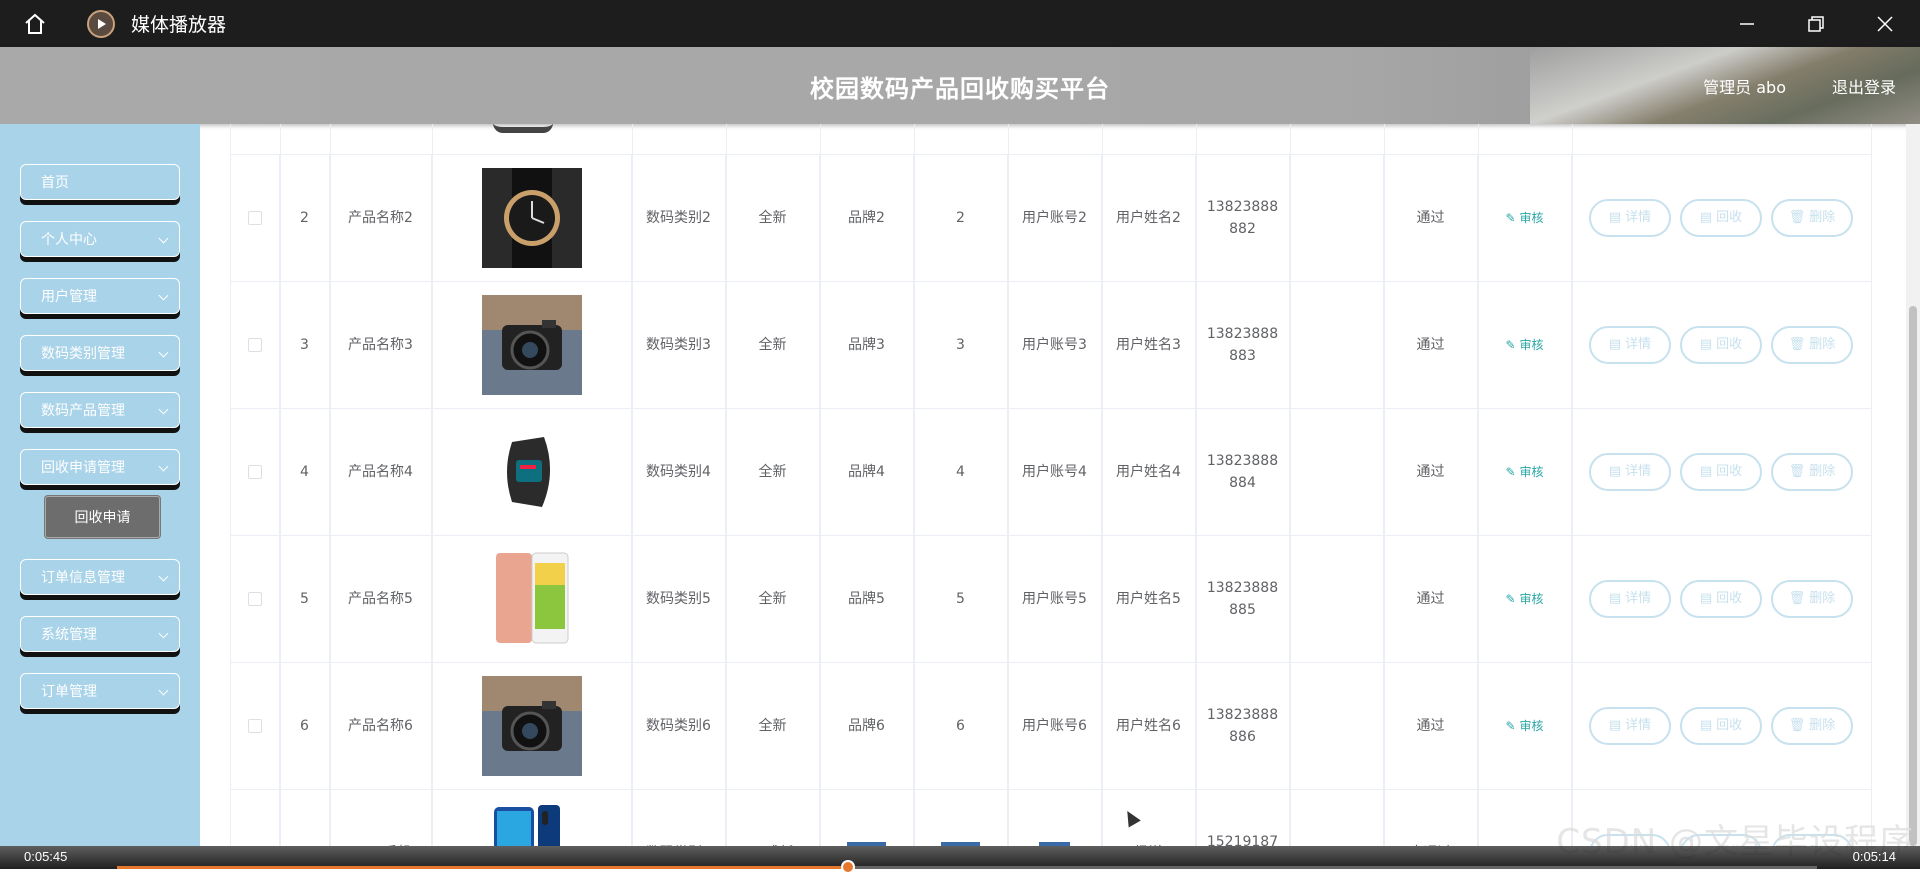  I want to click on sidebar-item-label: 系统管理, so click(69, 635).